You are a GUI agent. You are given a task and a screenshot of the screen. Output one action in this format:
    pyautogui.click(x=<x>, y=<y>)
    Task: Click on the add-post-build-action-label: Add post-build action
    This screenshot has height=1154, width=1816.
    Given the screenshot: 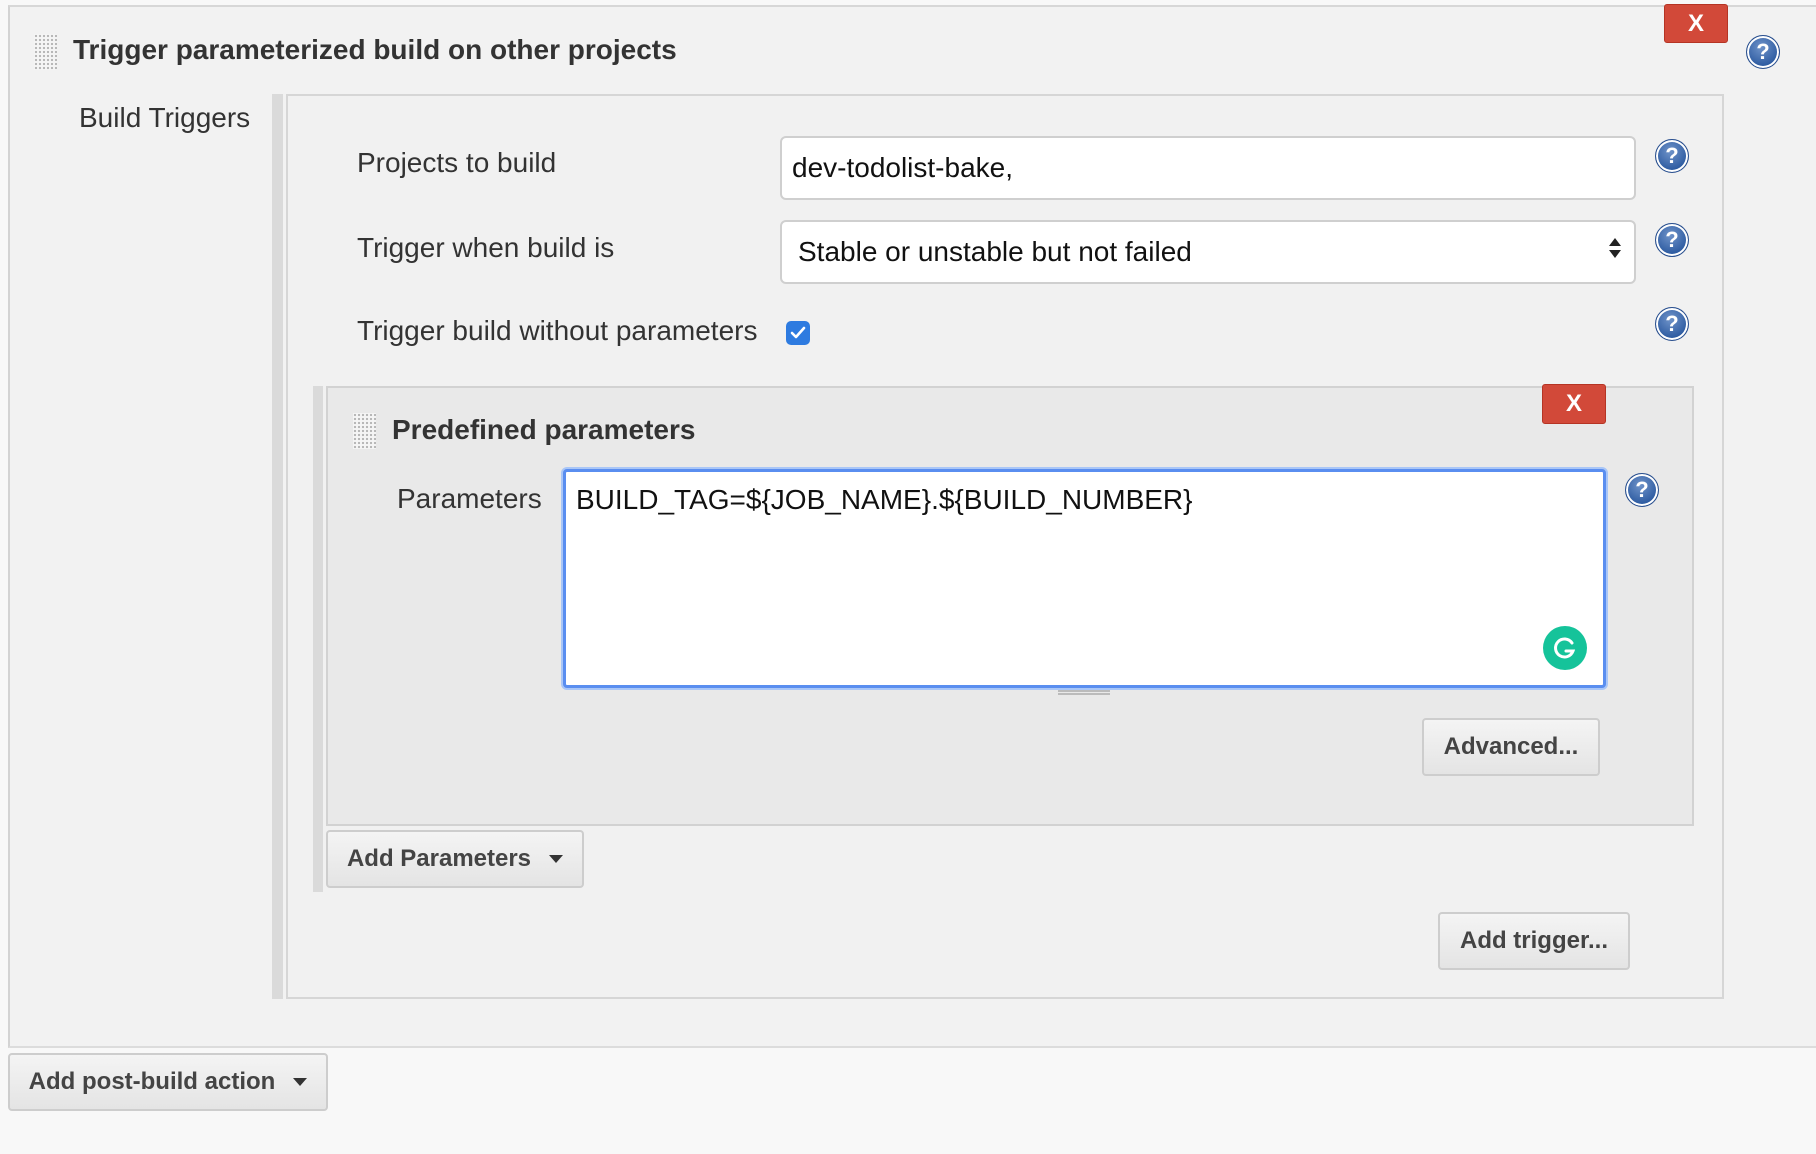 What is the action you would take?
    pyautogui.click(x=152, y=1081)
    